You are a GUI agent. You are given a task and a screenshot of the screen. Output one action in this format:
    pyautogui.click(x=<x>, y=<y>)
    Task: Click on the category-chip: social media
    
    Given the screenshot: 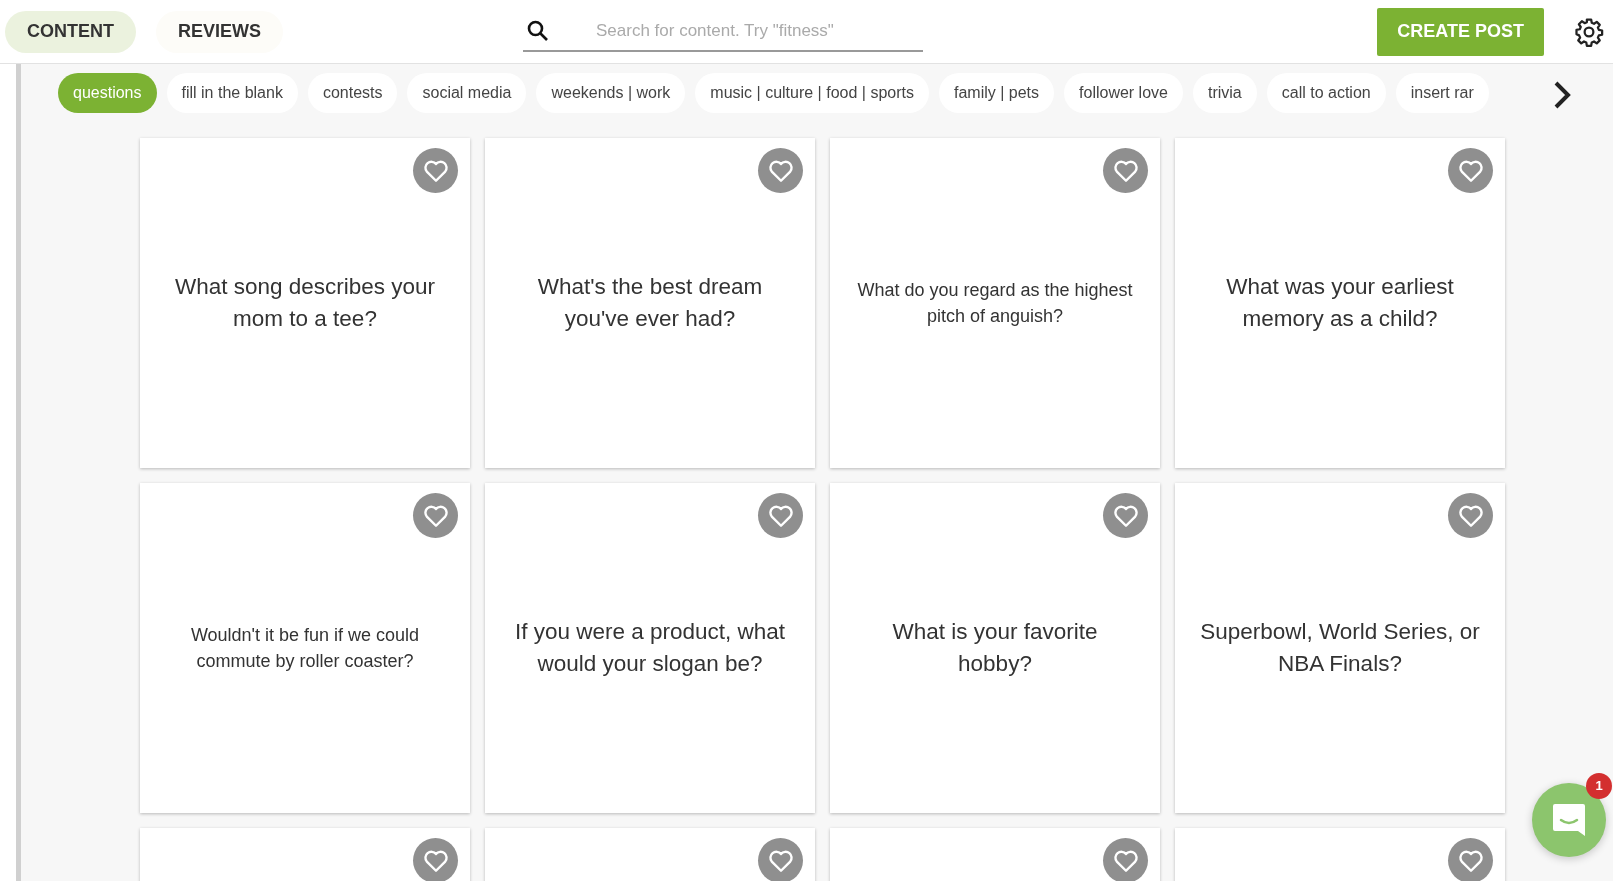 What is the action you would take?
    pyautogui.click(x=467, y=93)
    